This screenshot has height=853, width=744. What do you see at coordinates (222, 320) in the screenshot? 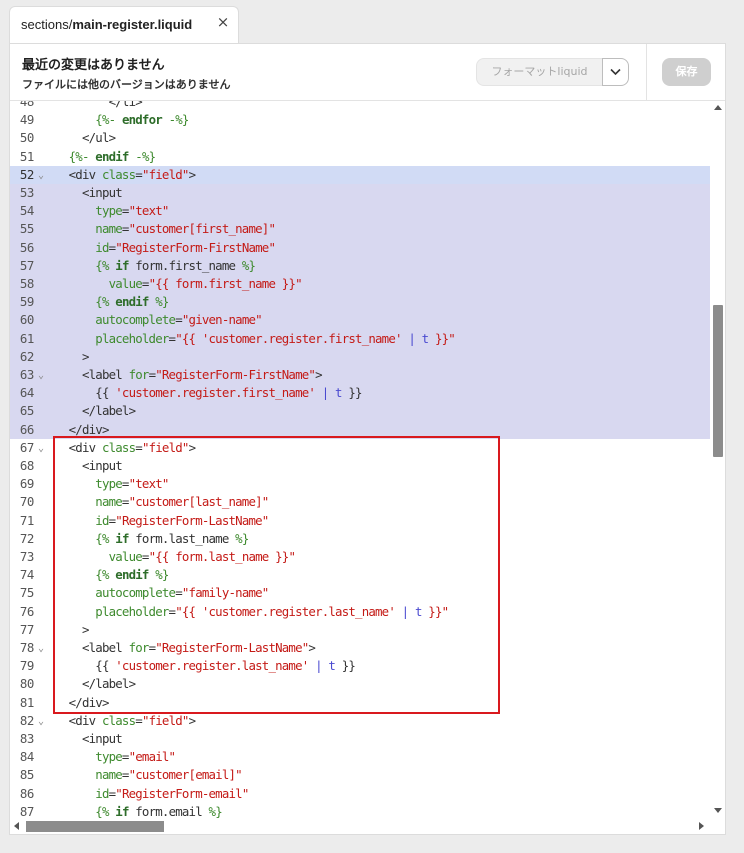
I see `code-token: "given-name"` at bounding box center [222, 320].